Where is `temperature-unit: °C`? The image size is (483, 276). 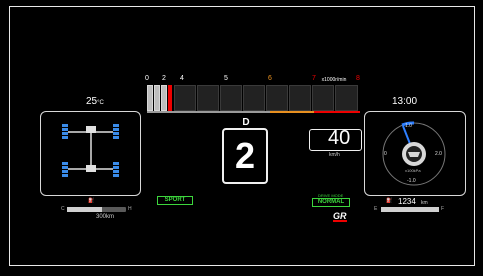 temperature-unit: °C is located at coordinates (100, 103).